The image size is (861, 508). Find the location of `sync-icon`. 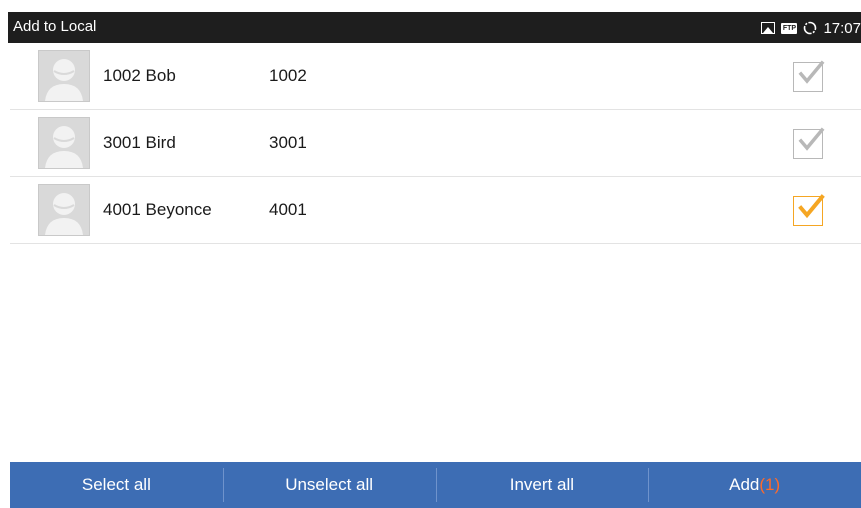

sync-icon is located at coordinates (810, 28).